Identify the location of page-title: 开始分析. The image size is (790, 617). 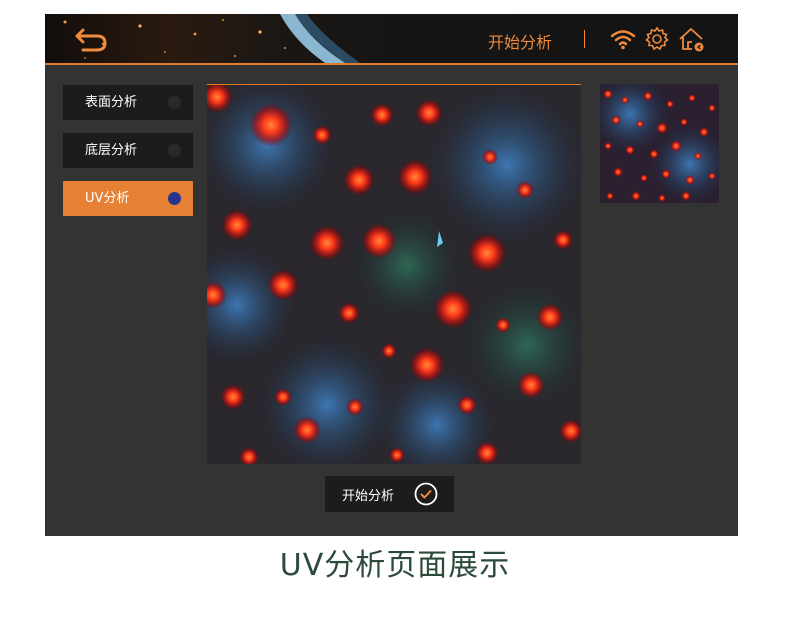
(520, 42).